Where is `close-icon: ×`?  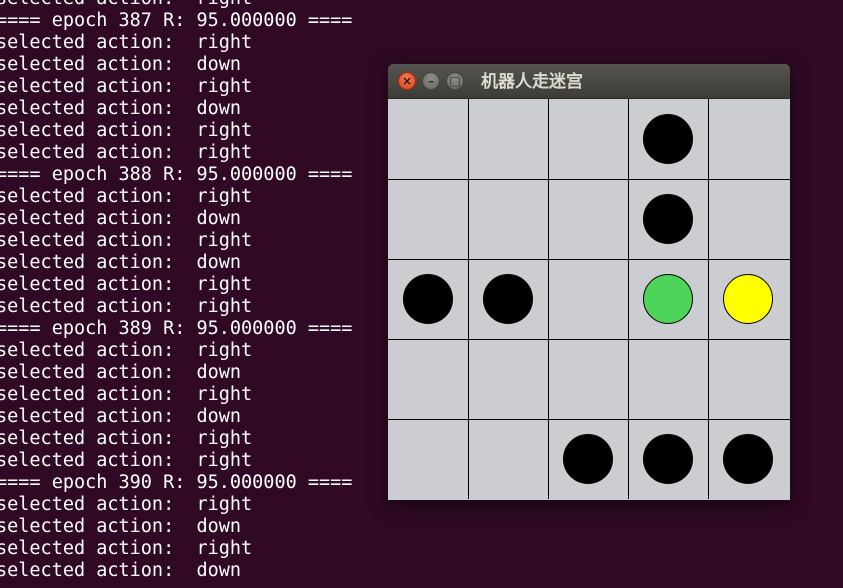
close-icon: × is located at coordinates (407, 81).